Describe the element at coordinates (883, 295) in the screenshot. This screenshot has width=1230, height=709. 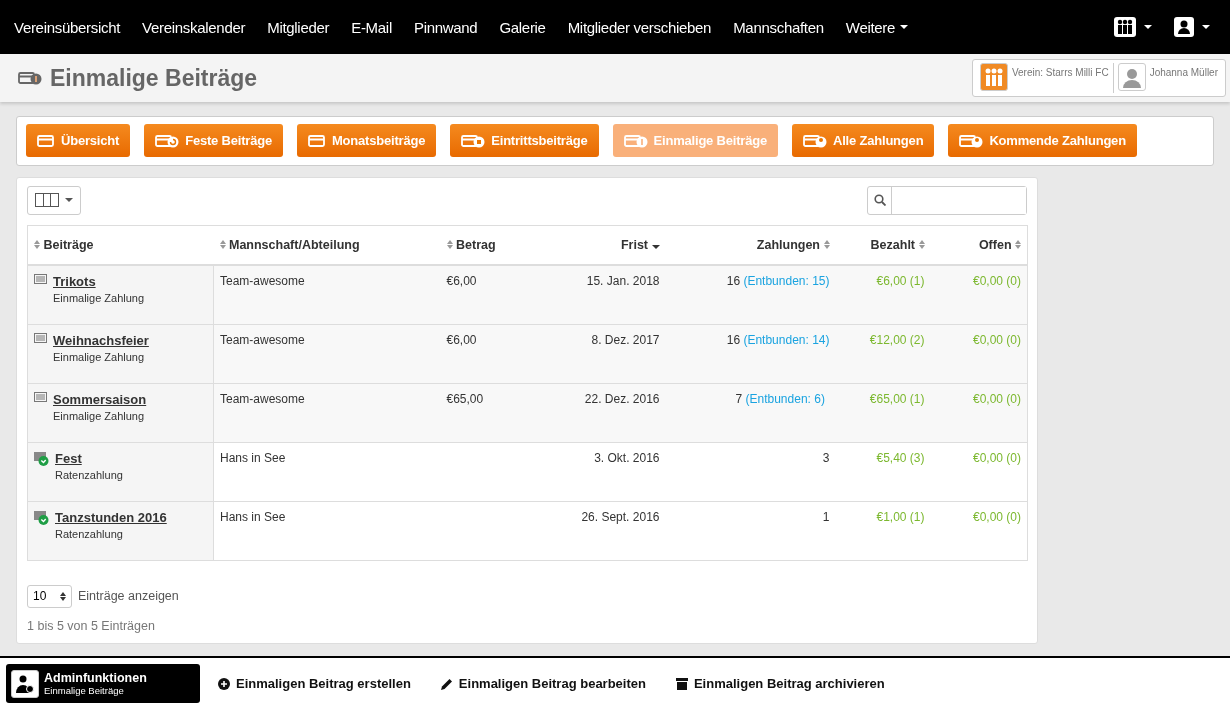
I see `table-cell: €6,00 (1)` at that location.